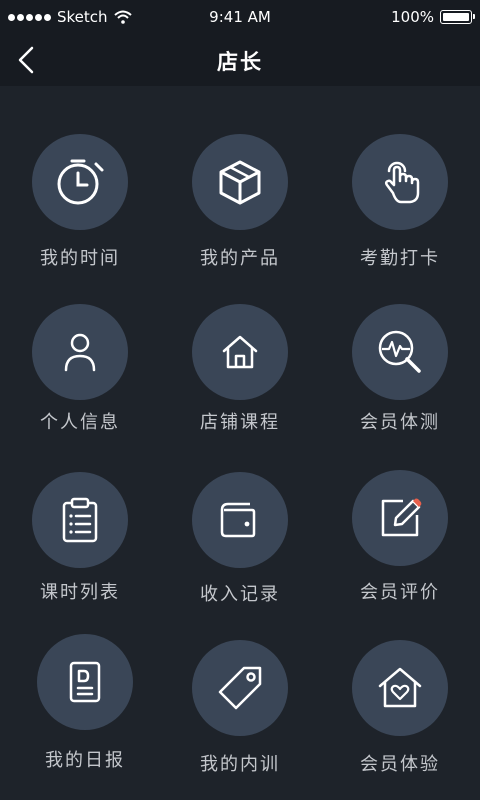 This screenshot has width=480, height=800. Describe the element at coordinates (240, 594) in the screenshot. I see `menu-item-label: 收入记录` at that location.